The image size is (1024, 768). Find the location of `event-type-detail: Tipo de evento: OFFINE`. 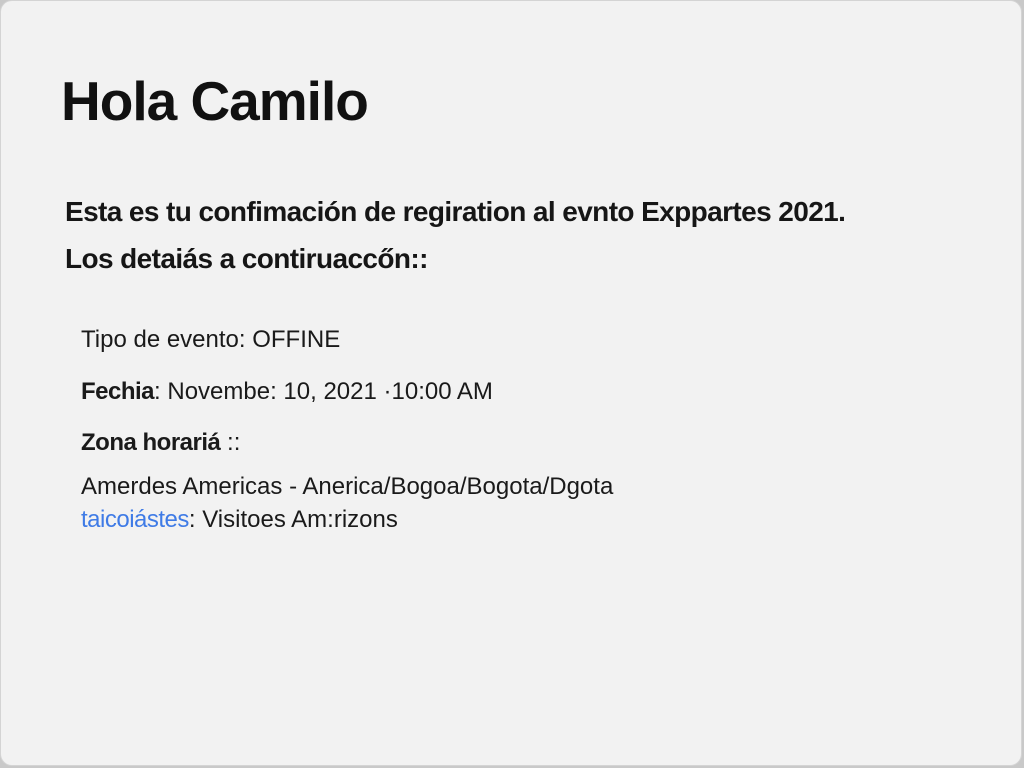

event-type-detail: Tipo de evento: OFFINE is located at coordinates (211, 339).